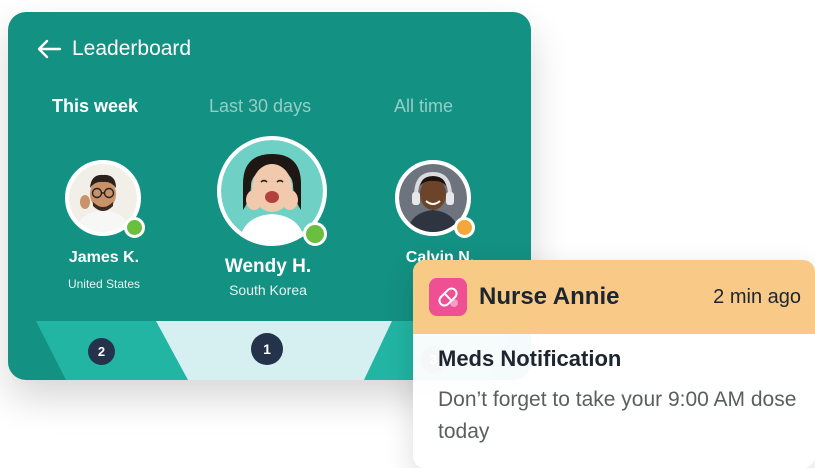 The width and height of the screenshot is (815, 468). Describe the element at coordinates (105, 199) in the screenshot. I see `avatar-james` at that location.